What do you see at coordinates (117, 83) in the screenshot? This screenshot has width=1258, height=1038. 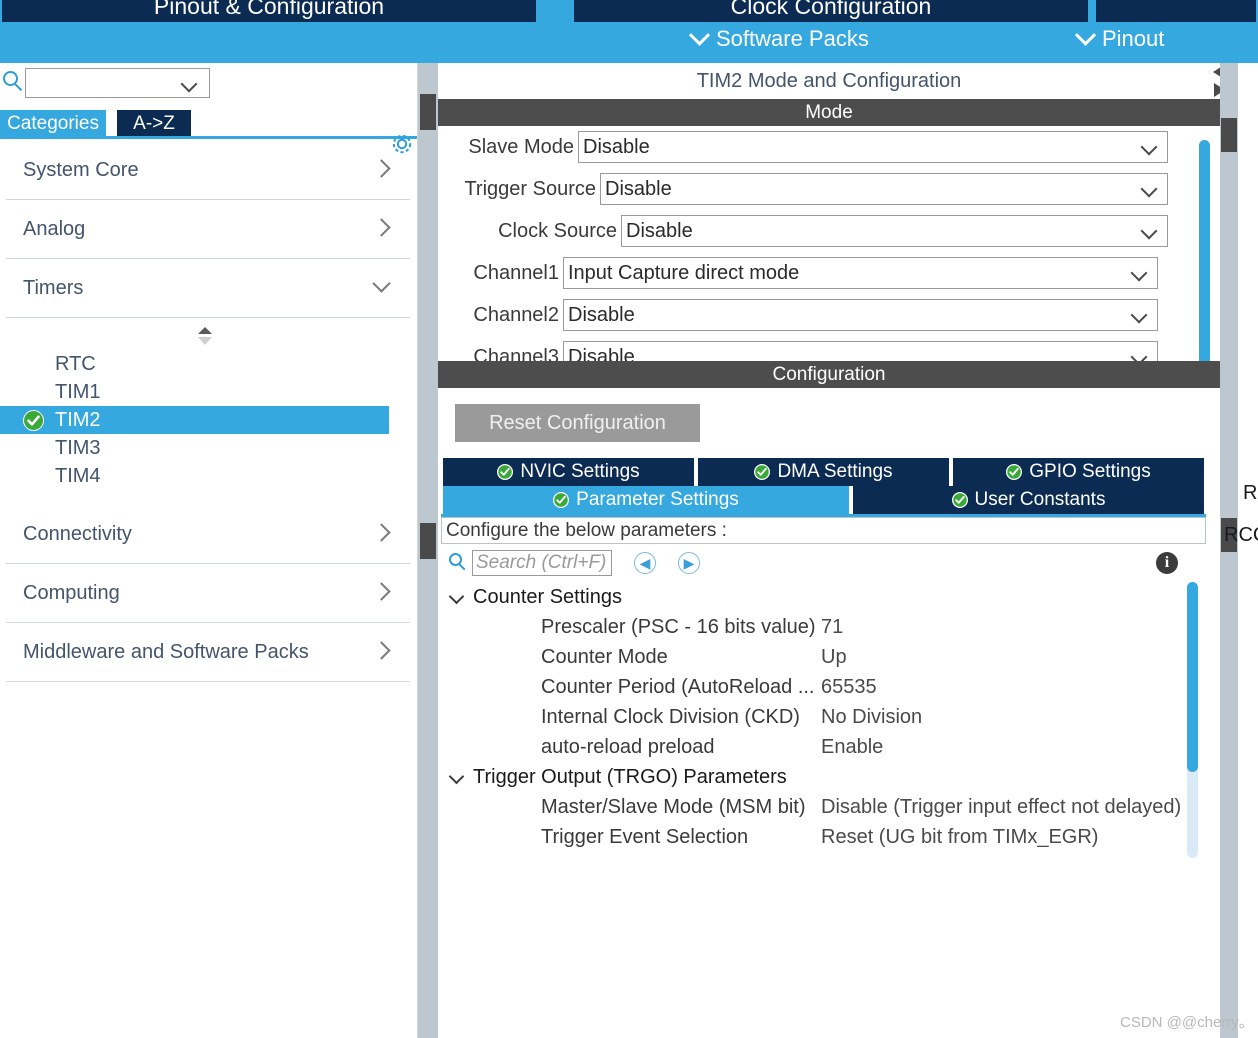 I see `sidebar-filter-combo` at bounding box center [117, 83].